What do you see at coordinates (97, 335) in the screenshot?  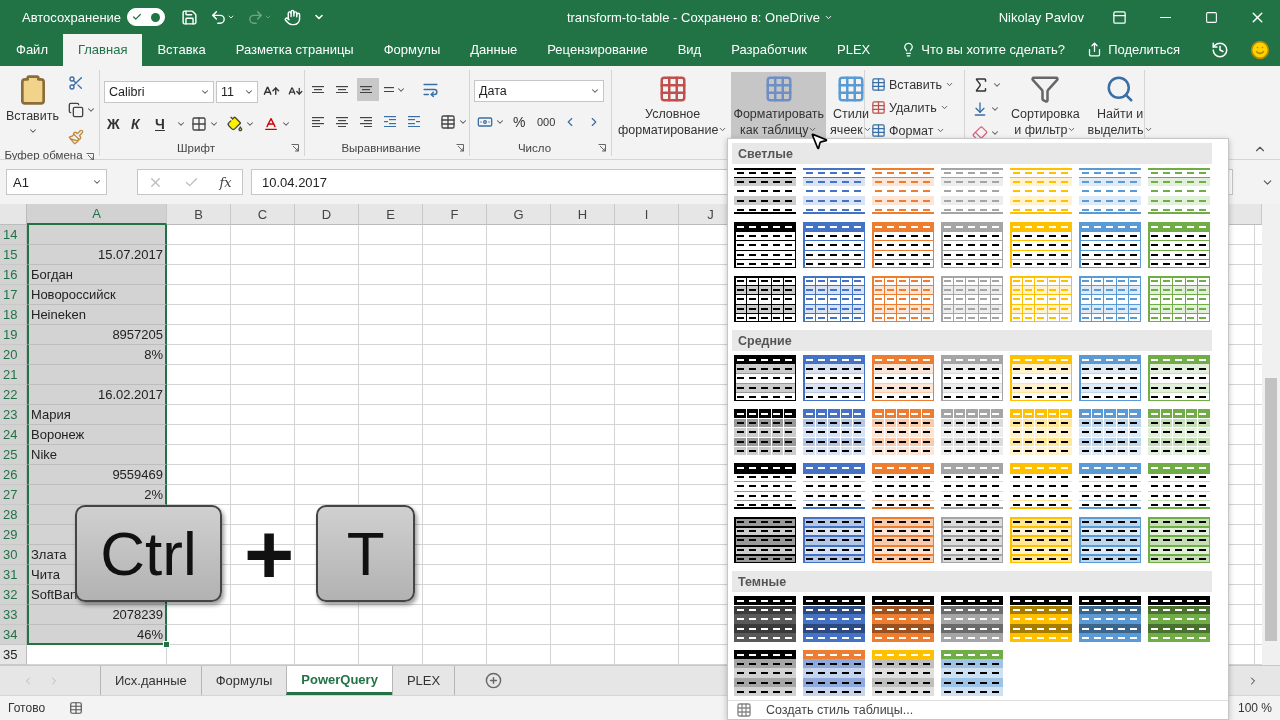 I see `table-cell: 8957205` at bounding box center [97, 335].